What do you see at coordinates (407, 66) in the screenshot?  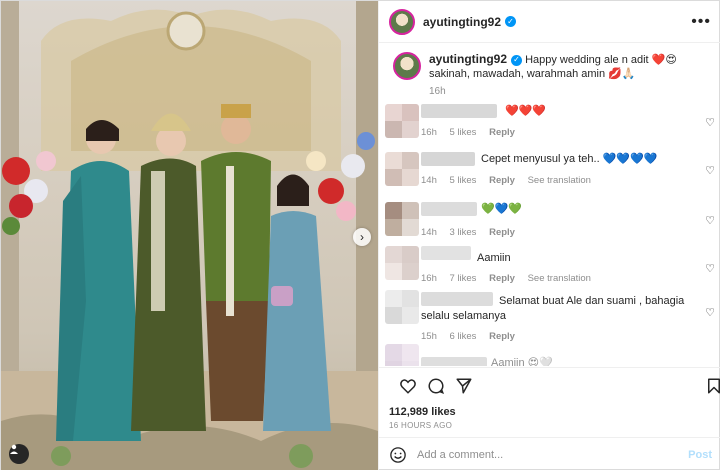 I see `caption-author-avatar` at bounding box center [407, 66].